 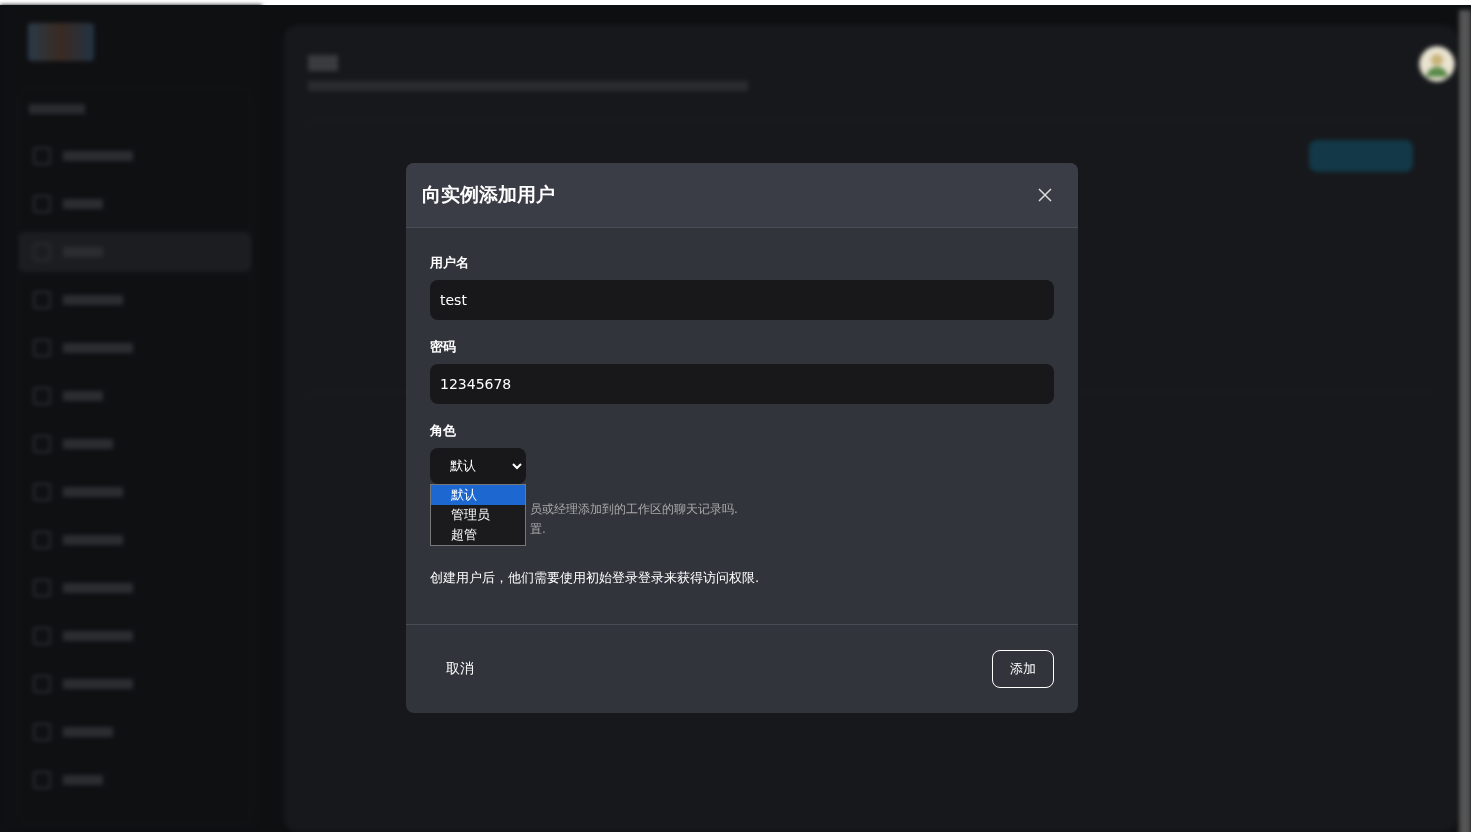 I want to click on dropdown-option: 超管, so click(x=478, y=535).